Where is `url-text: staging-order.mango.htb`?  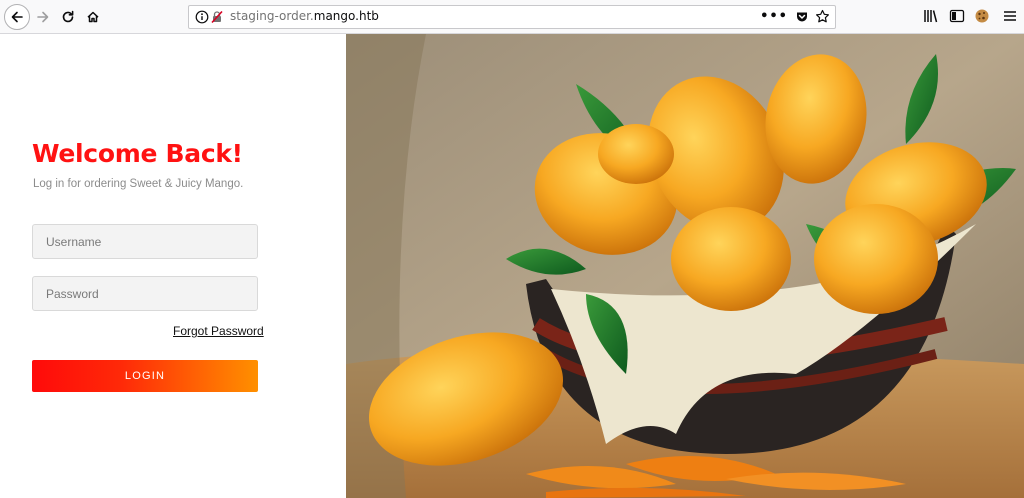 url-text: staging-order.mango.htb is located at coordinates (304, 16).